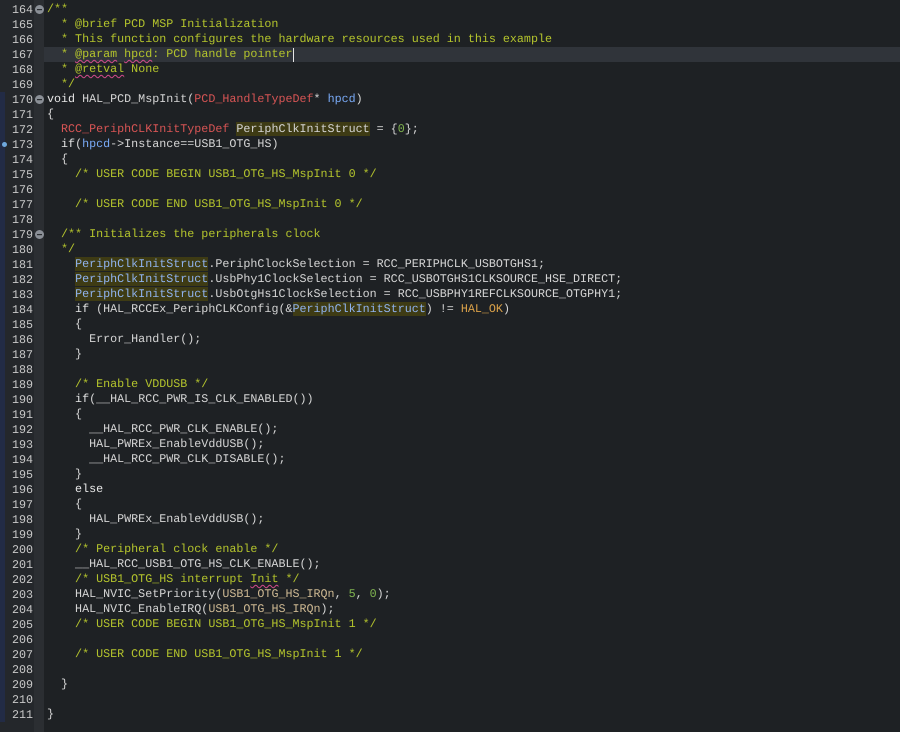  What do you see at coordinates (348, 294) in the screenshot?
I see `code-line: PeriphClkInitStruct.UsbOtgHs1ClockSelection = RCC_USBPHY1REFCLKSOURCE_OTGPHY1;` at bounding box center [348, 294].